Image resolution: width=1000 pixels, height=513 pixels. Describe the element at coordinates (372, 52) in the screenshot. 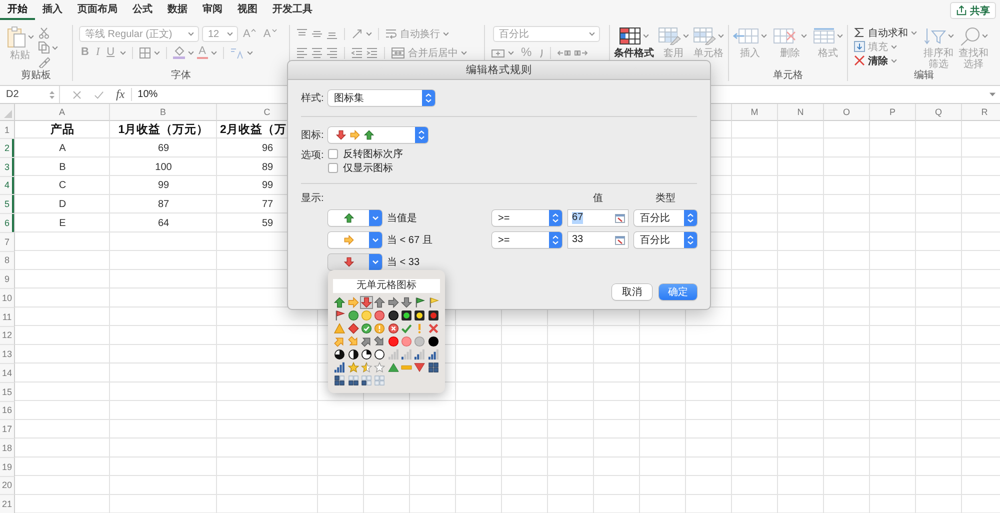

I see `indent-increase-icon` at that location.